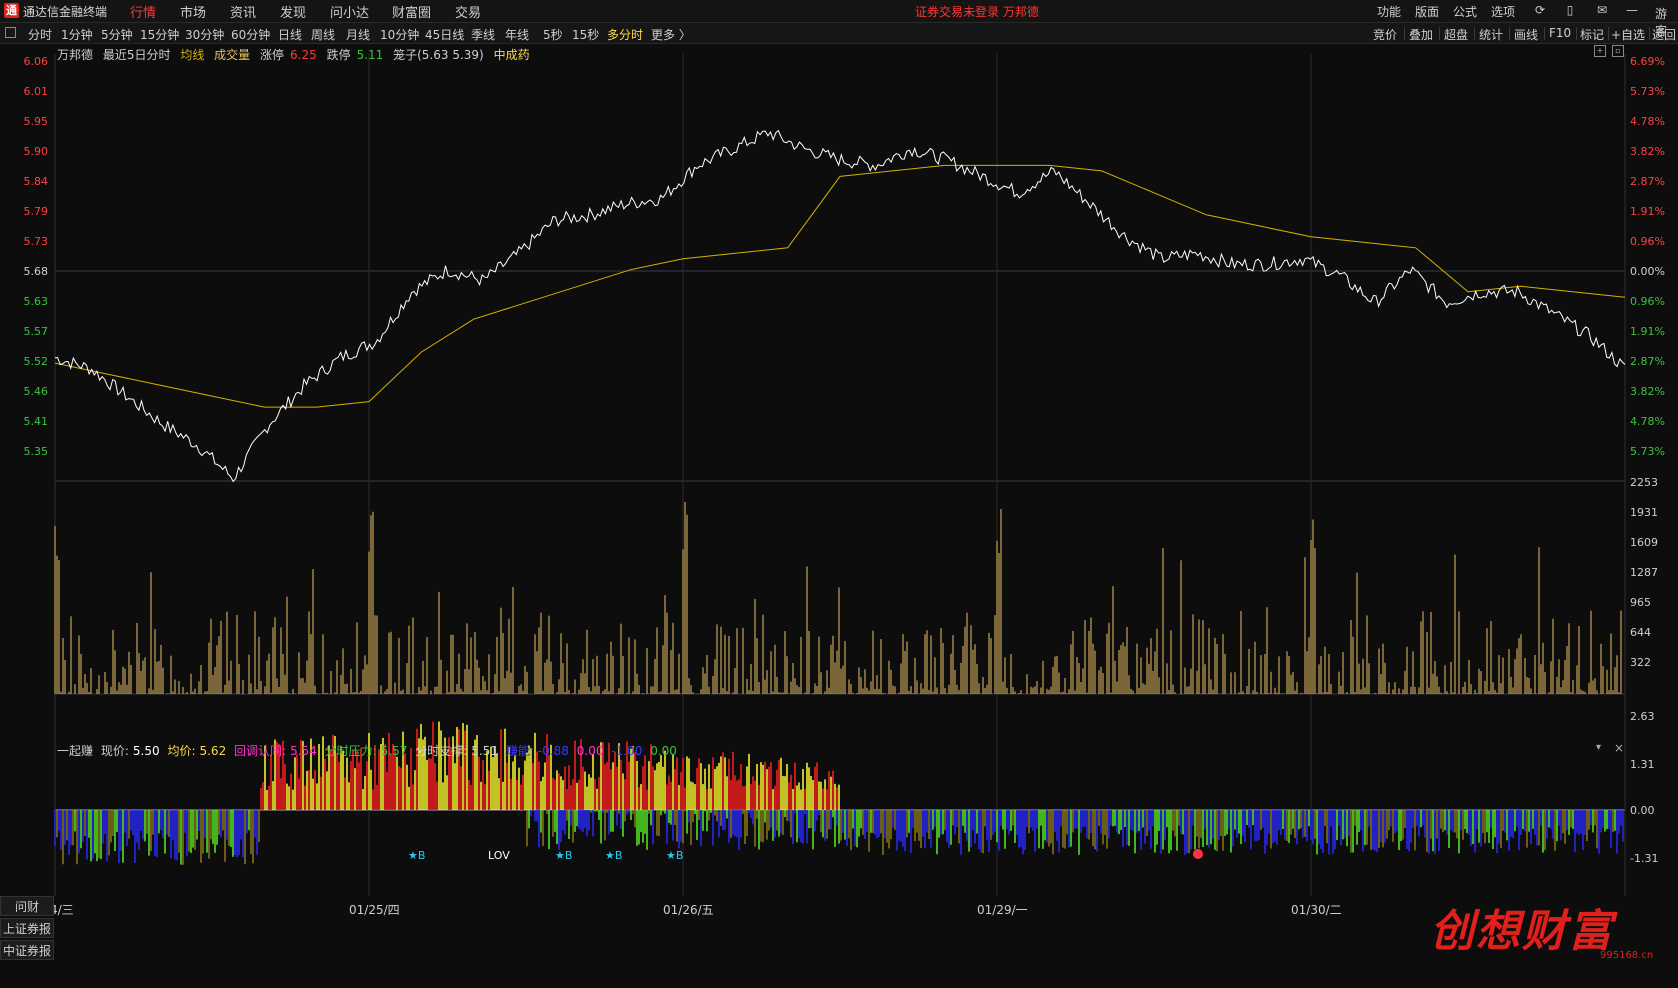  Describe the element at coordinates (663, 751) in the screenshot. I see `indicator-extra4: 0.00` at that location.